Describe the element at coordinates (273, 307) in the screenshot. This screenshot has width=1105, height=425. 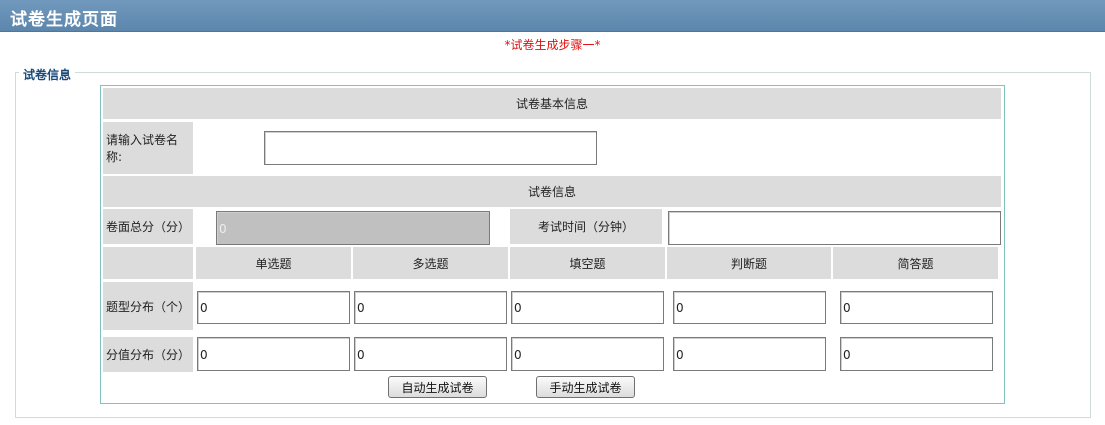
I see `single-choice-count-input` at that location.